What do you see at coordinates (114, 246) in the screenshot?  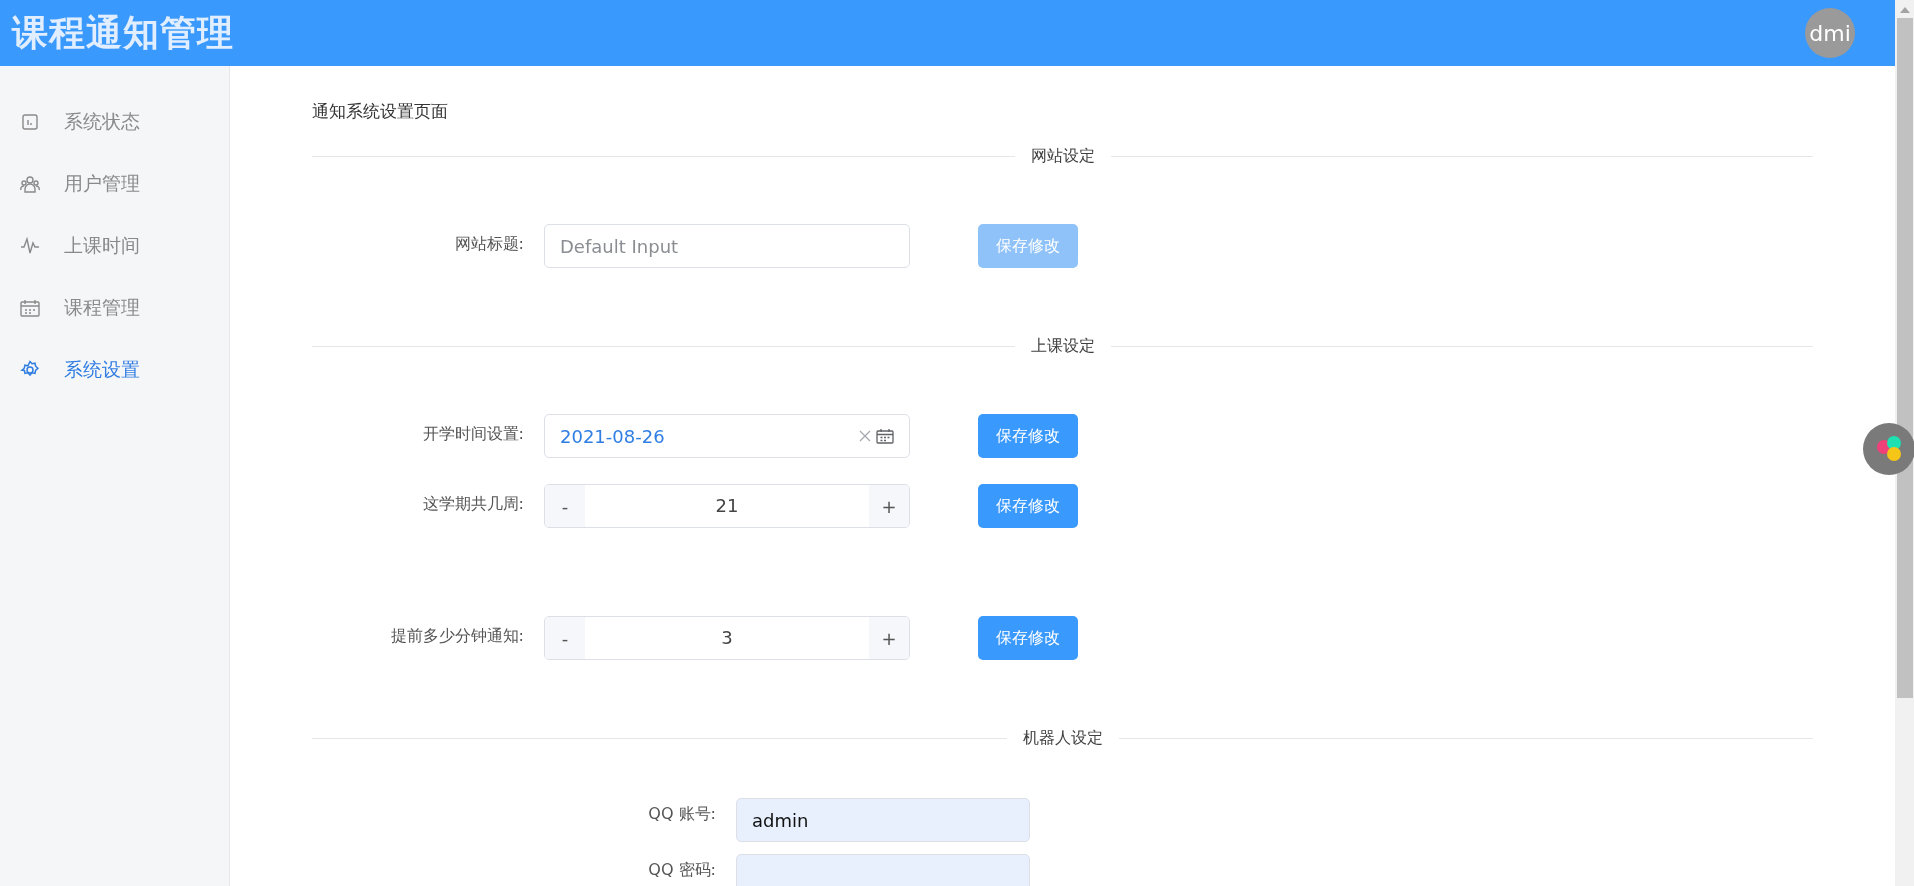 I see `sidebar-item: 上课时间` at bounding box center [114, 246].